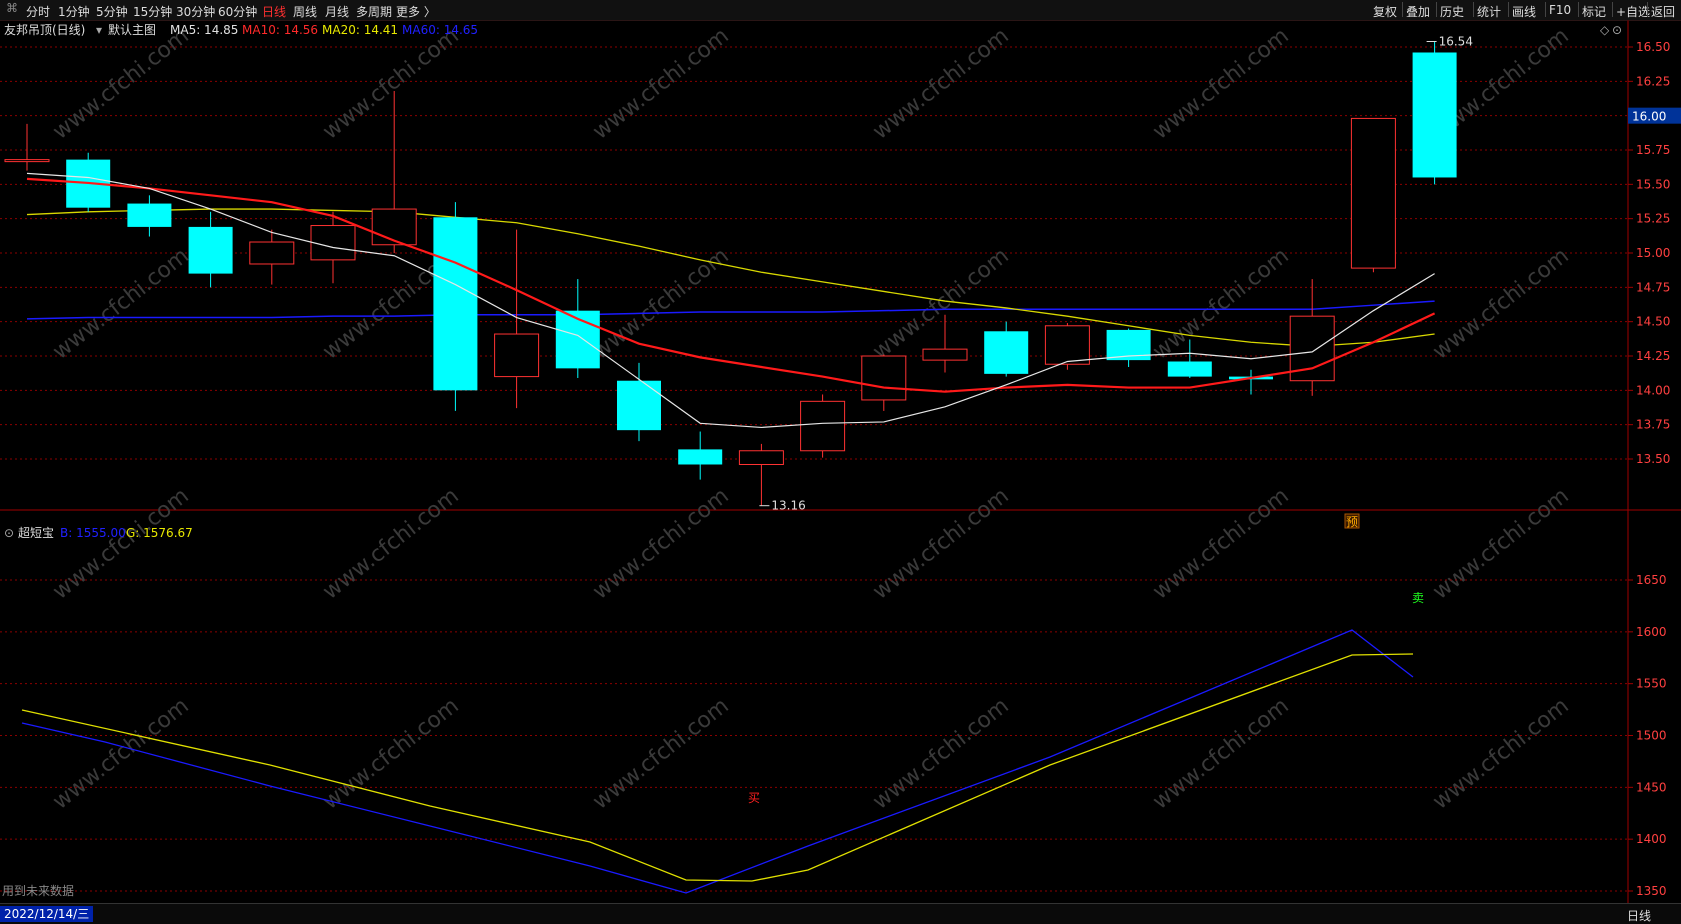 The width and height of the screenshot is (1681, 924). Describe the element at coordinates (1639, 915) in the screenshot. I see `period-indicator: 日线` at that location.